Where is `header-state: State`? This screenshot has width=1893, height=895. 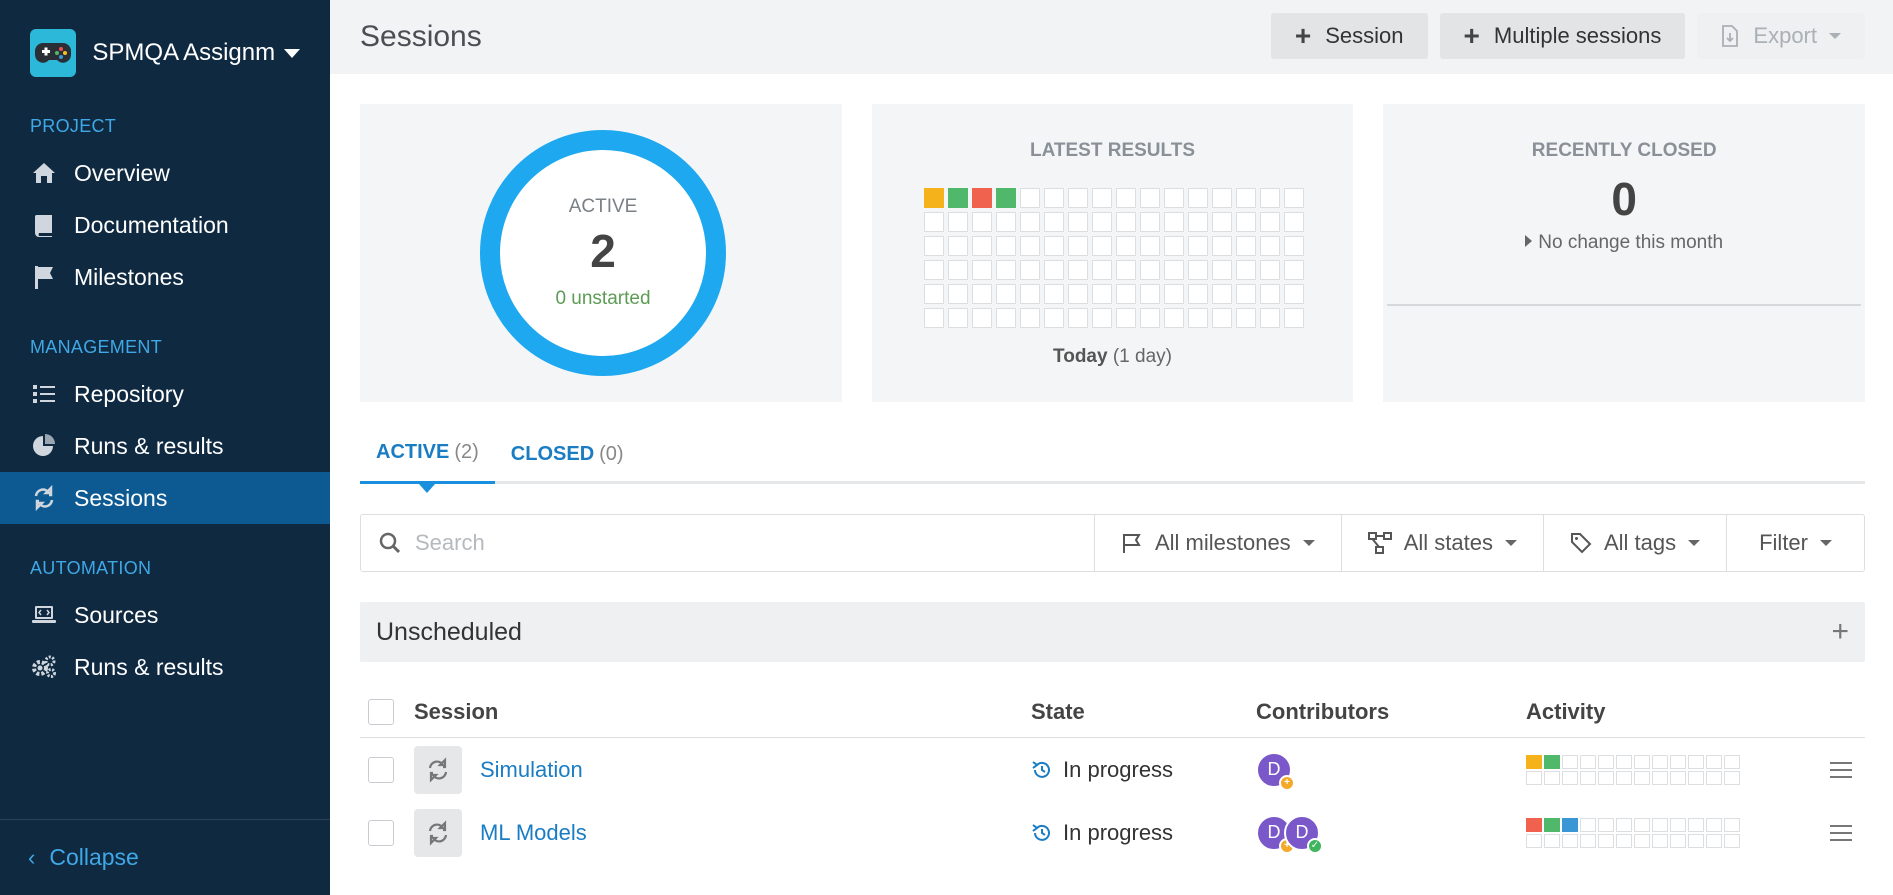
header-state: State is located at coordinates (1143, 712).